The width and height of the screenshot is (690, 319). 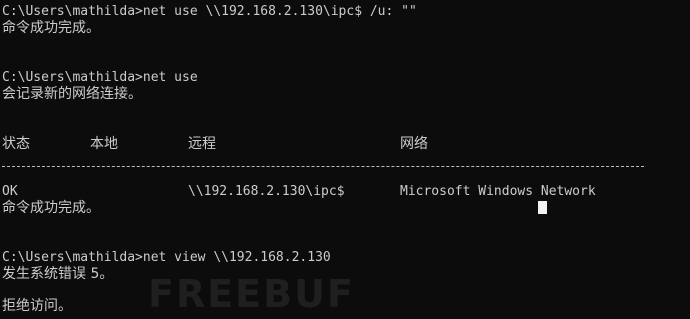 I want to click on text-cursor, so click(x=542, y=207).